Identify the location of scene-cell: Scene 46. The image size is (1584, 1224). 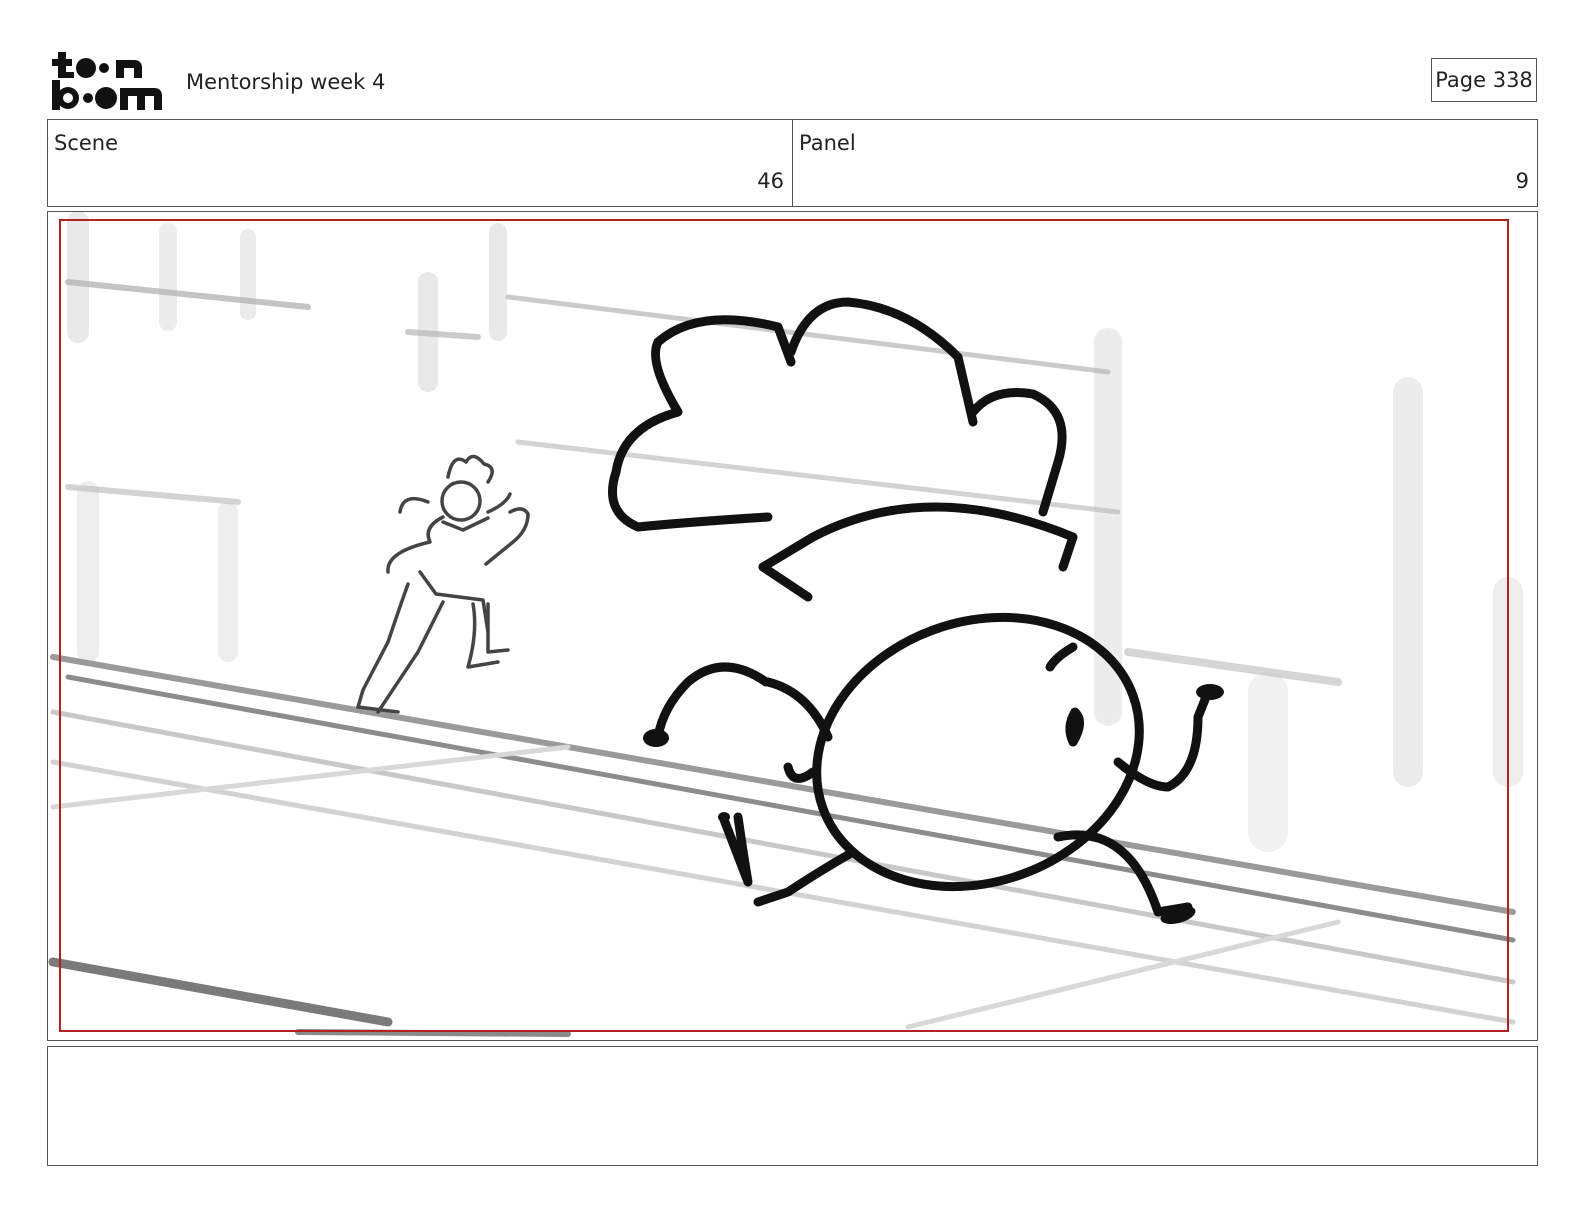
(420, 163).